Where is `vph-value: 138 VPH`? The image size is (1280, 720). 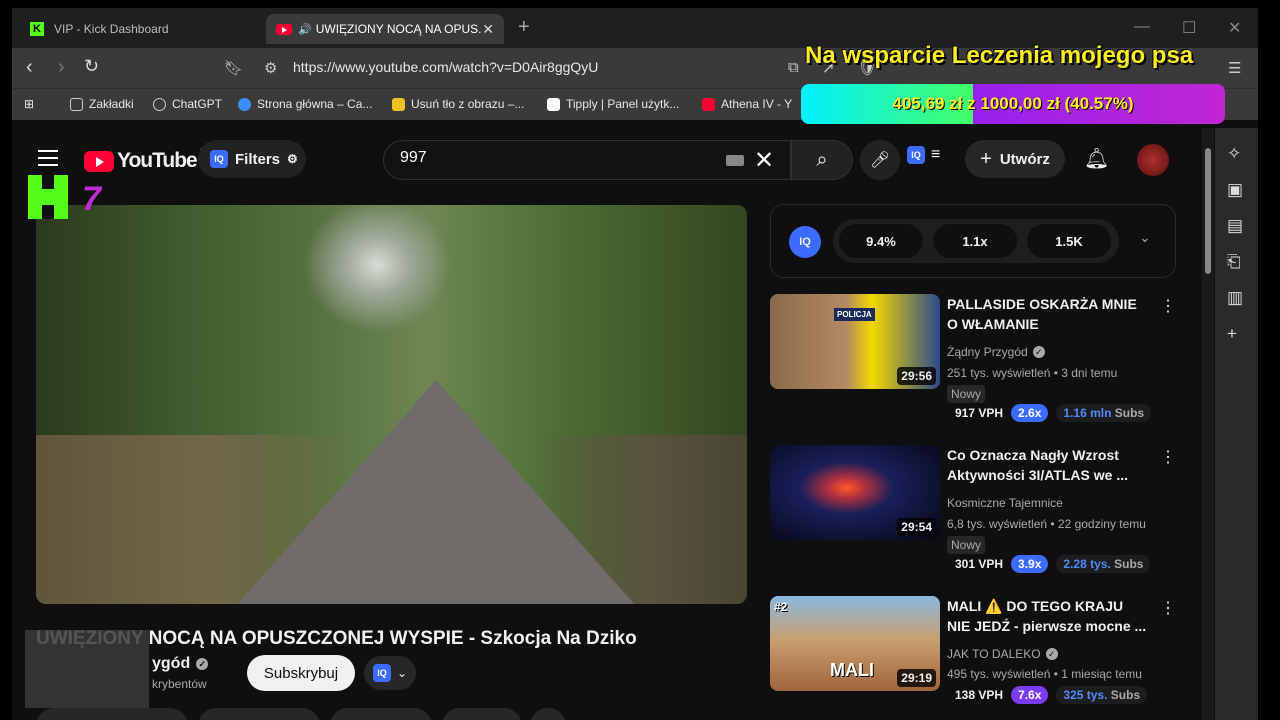 vph-value: 138 VPH is located at coordinates (979, 695).